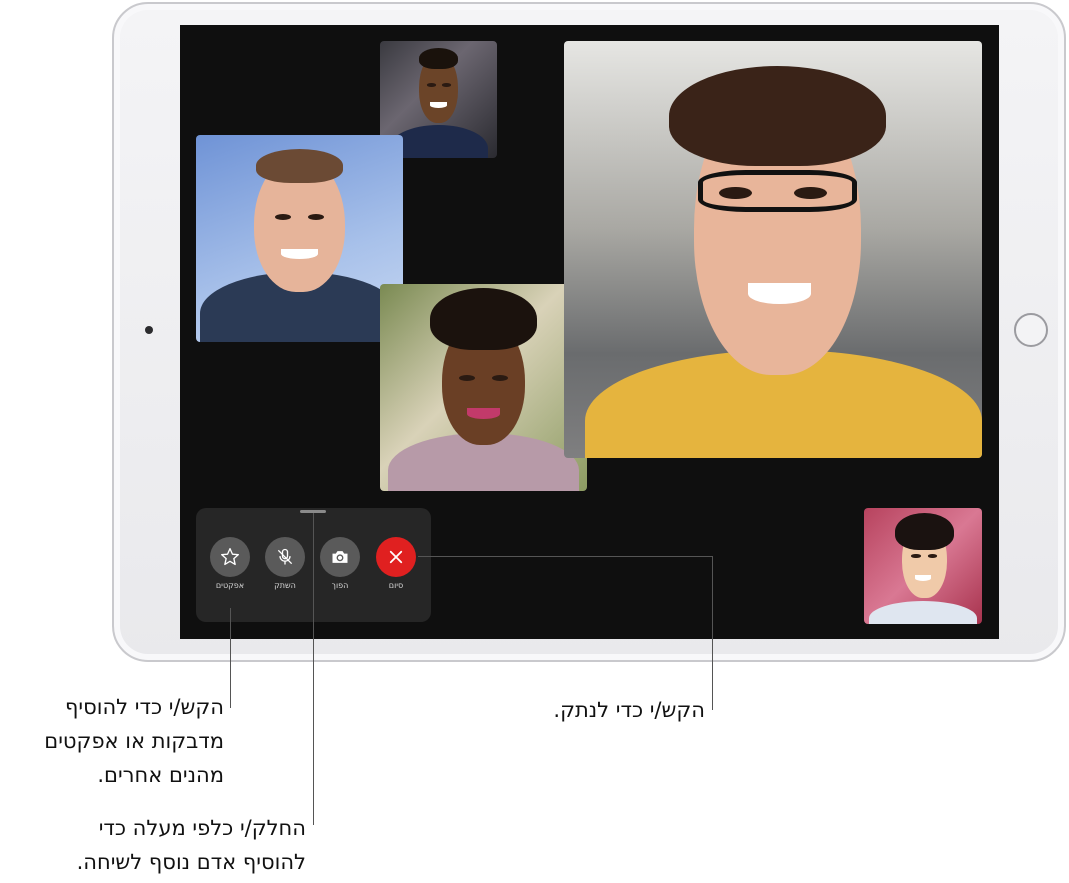 The image size is (1069, 883). Describe the element at coordinates (483, 387) in the screenshot. I see `participant-tile-center` at that location.